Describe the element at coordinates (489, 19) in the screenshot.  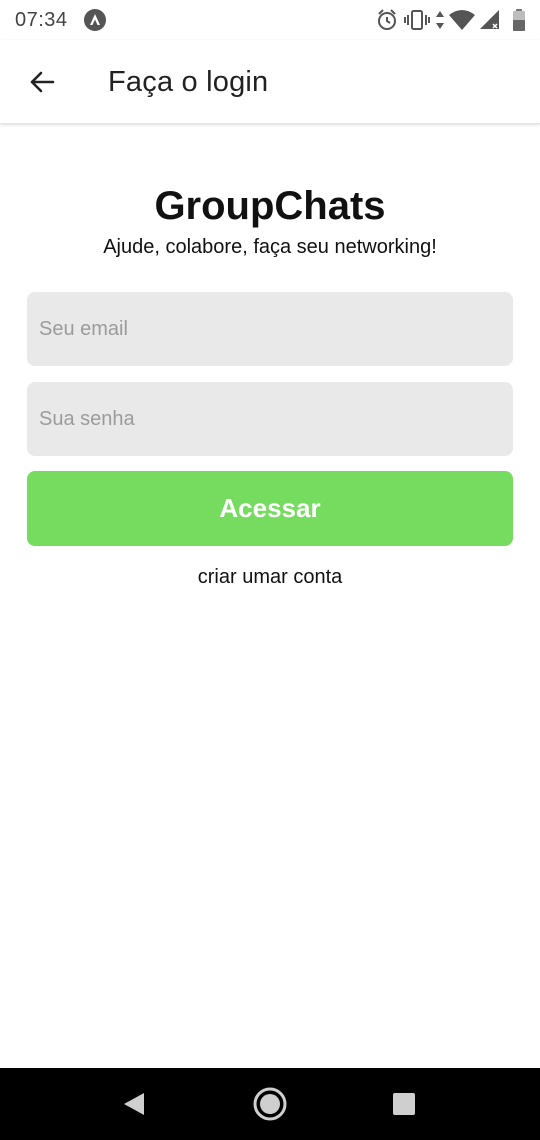
I see `signal-icon` at that location.